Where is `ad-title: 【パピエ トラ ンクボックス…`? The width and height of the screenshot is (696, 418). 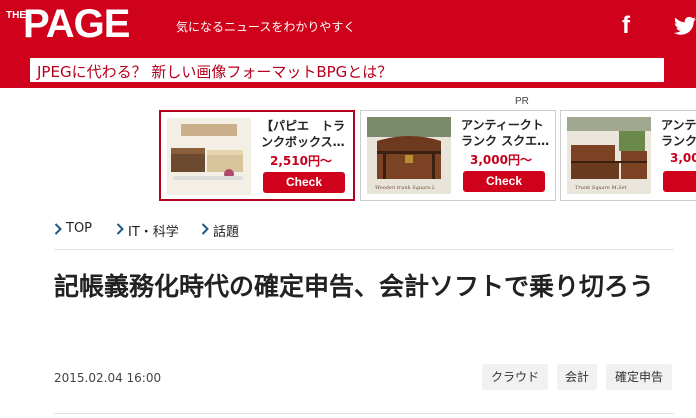 ad-title: 【パピエ トラ ンクボックス… is located at coordinates (307, 134).